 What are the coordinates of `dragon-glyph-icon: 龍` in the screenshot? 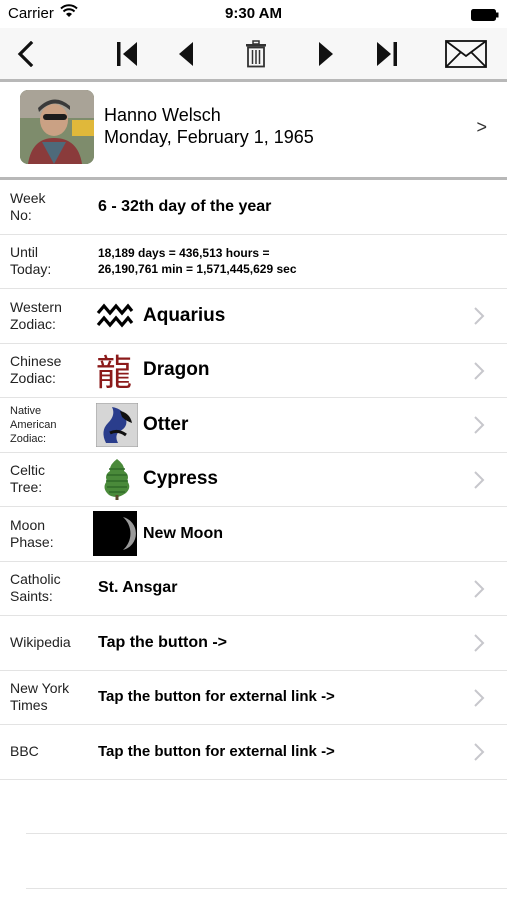 It's located at (113, 373).